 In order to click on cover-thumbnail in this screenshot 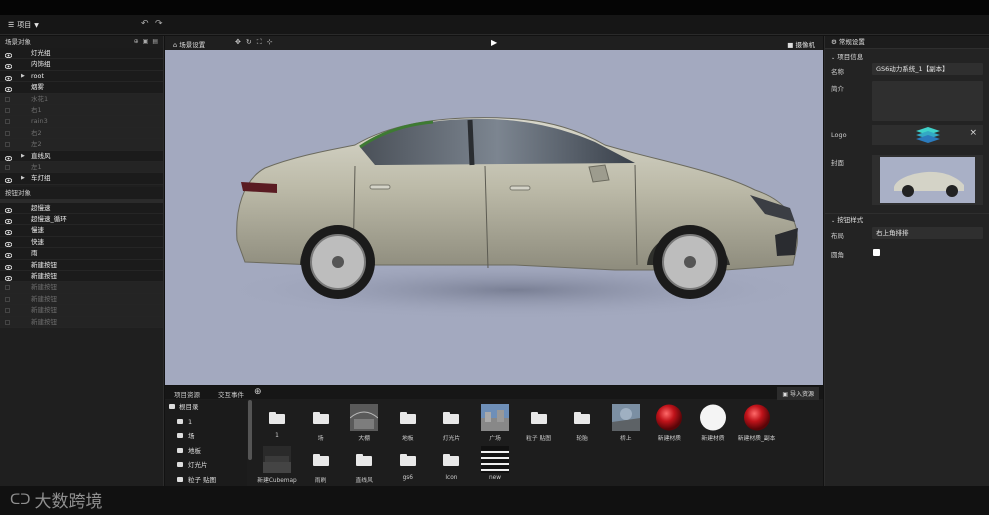, I will do `click(927, 180)`.